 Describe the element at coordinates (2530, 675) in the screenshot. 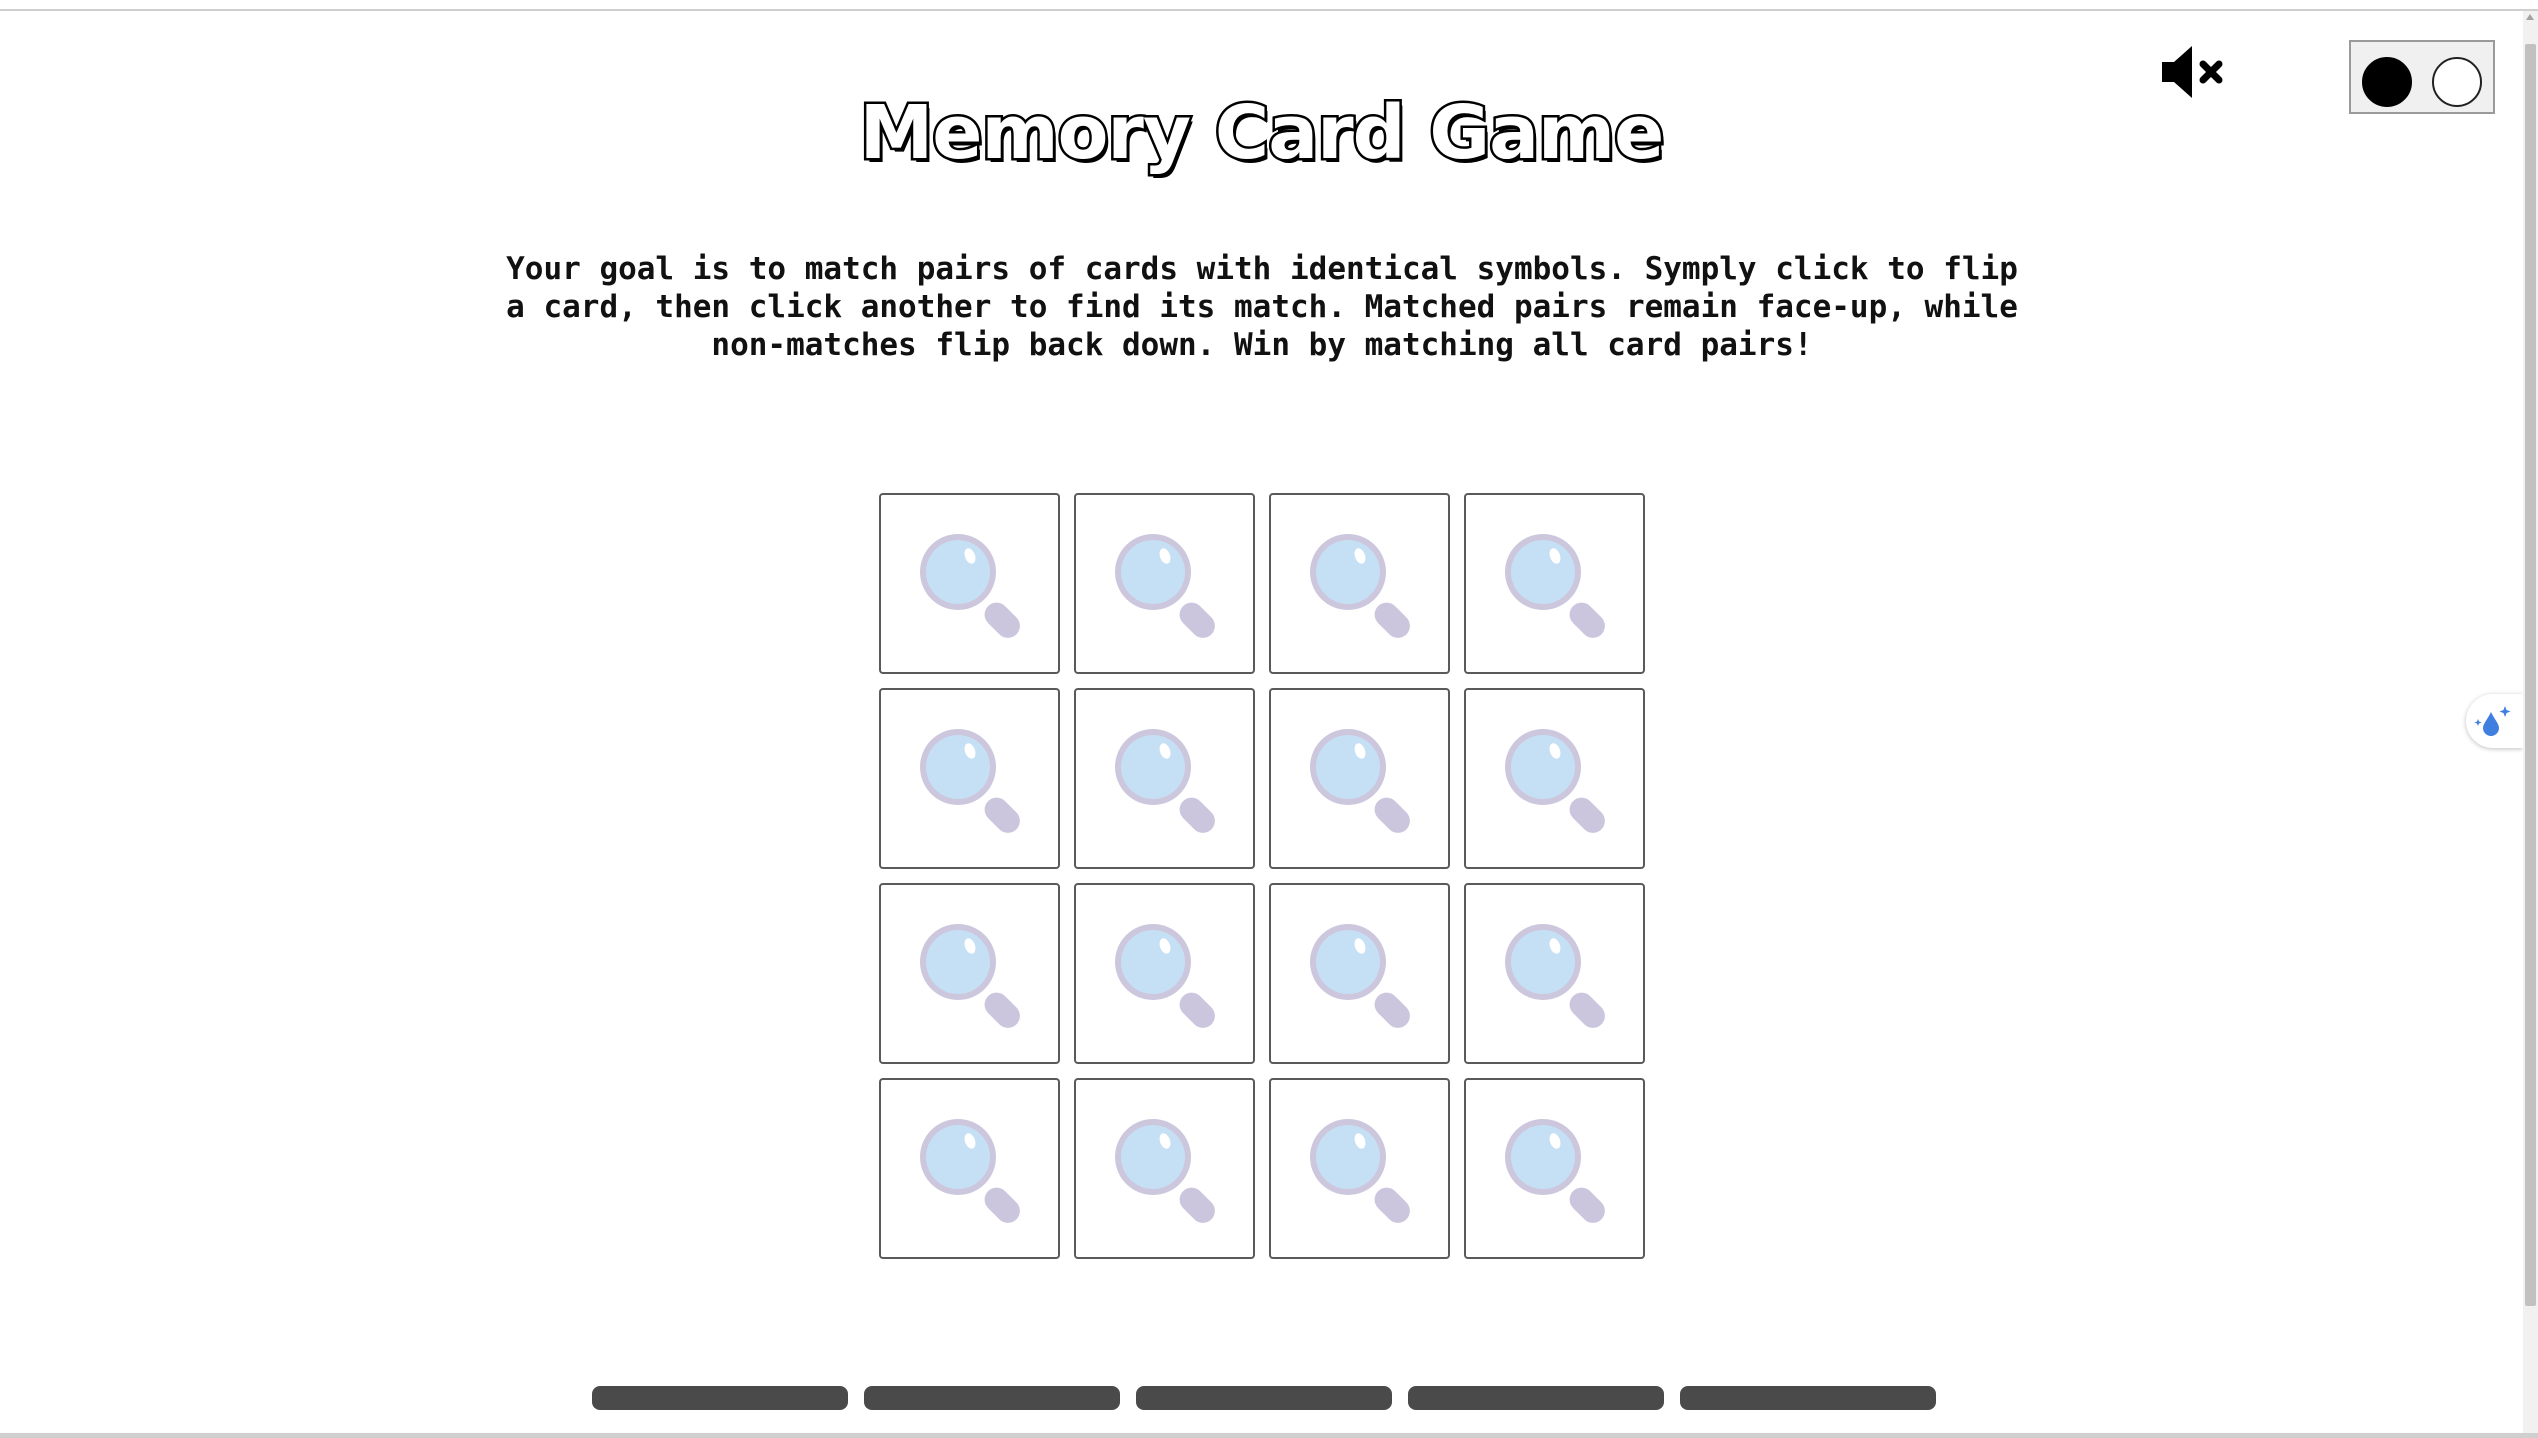

I see `scrollbar-thumb` at that location.